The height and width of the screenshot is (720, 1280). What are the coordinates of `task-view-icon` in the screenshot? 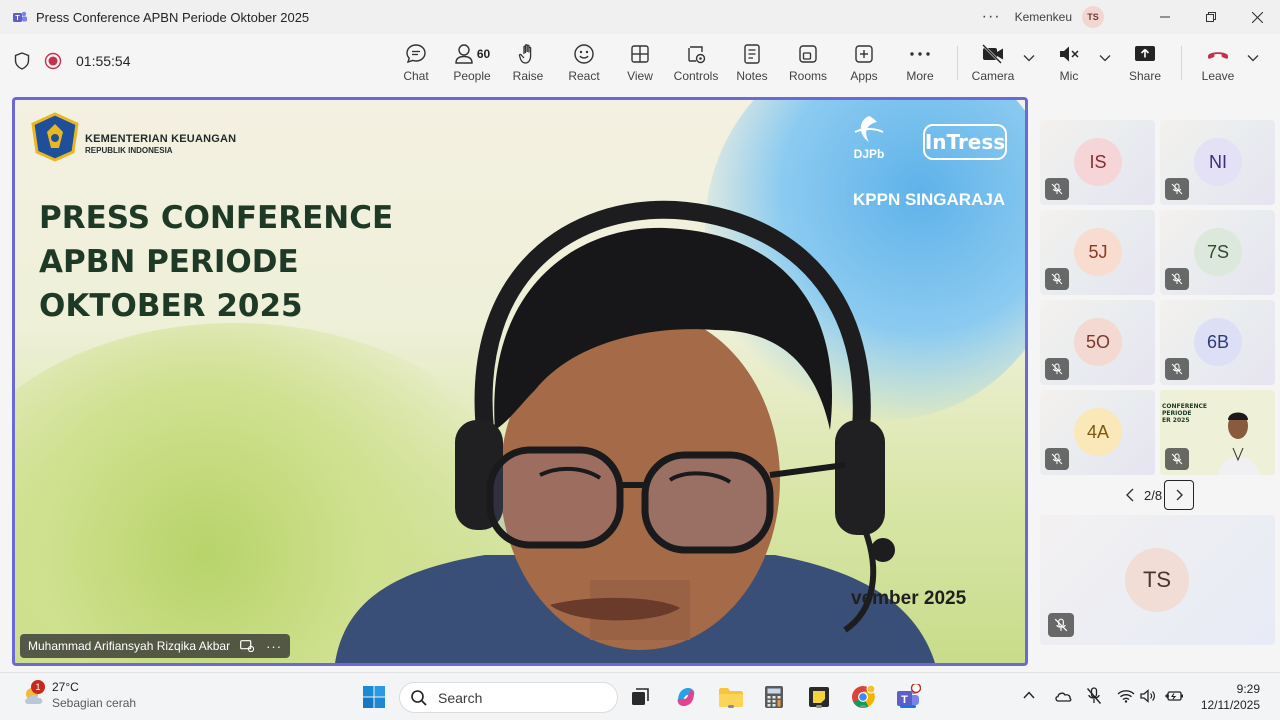 It's located at (640, 696).